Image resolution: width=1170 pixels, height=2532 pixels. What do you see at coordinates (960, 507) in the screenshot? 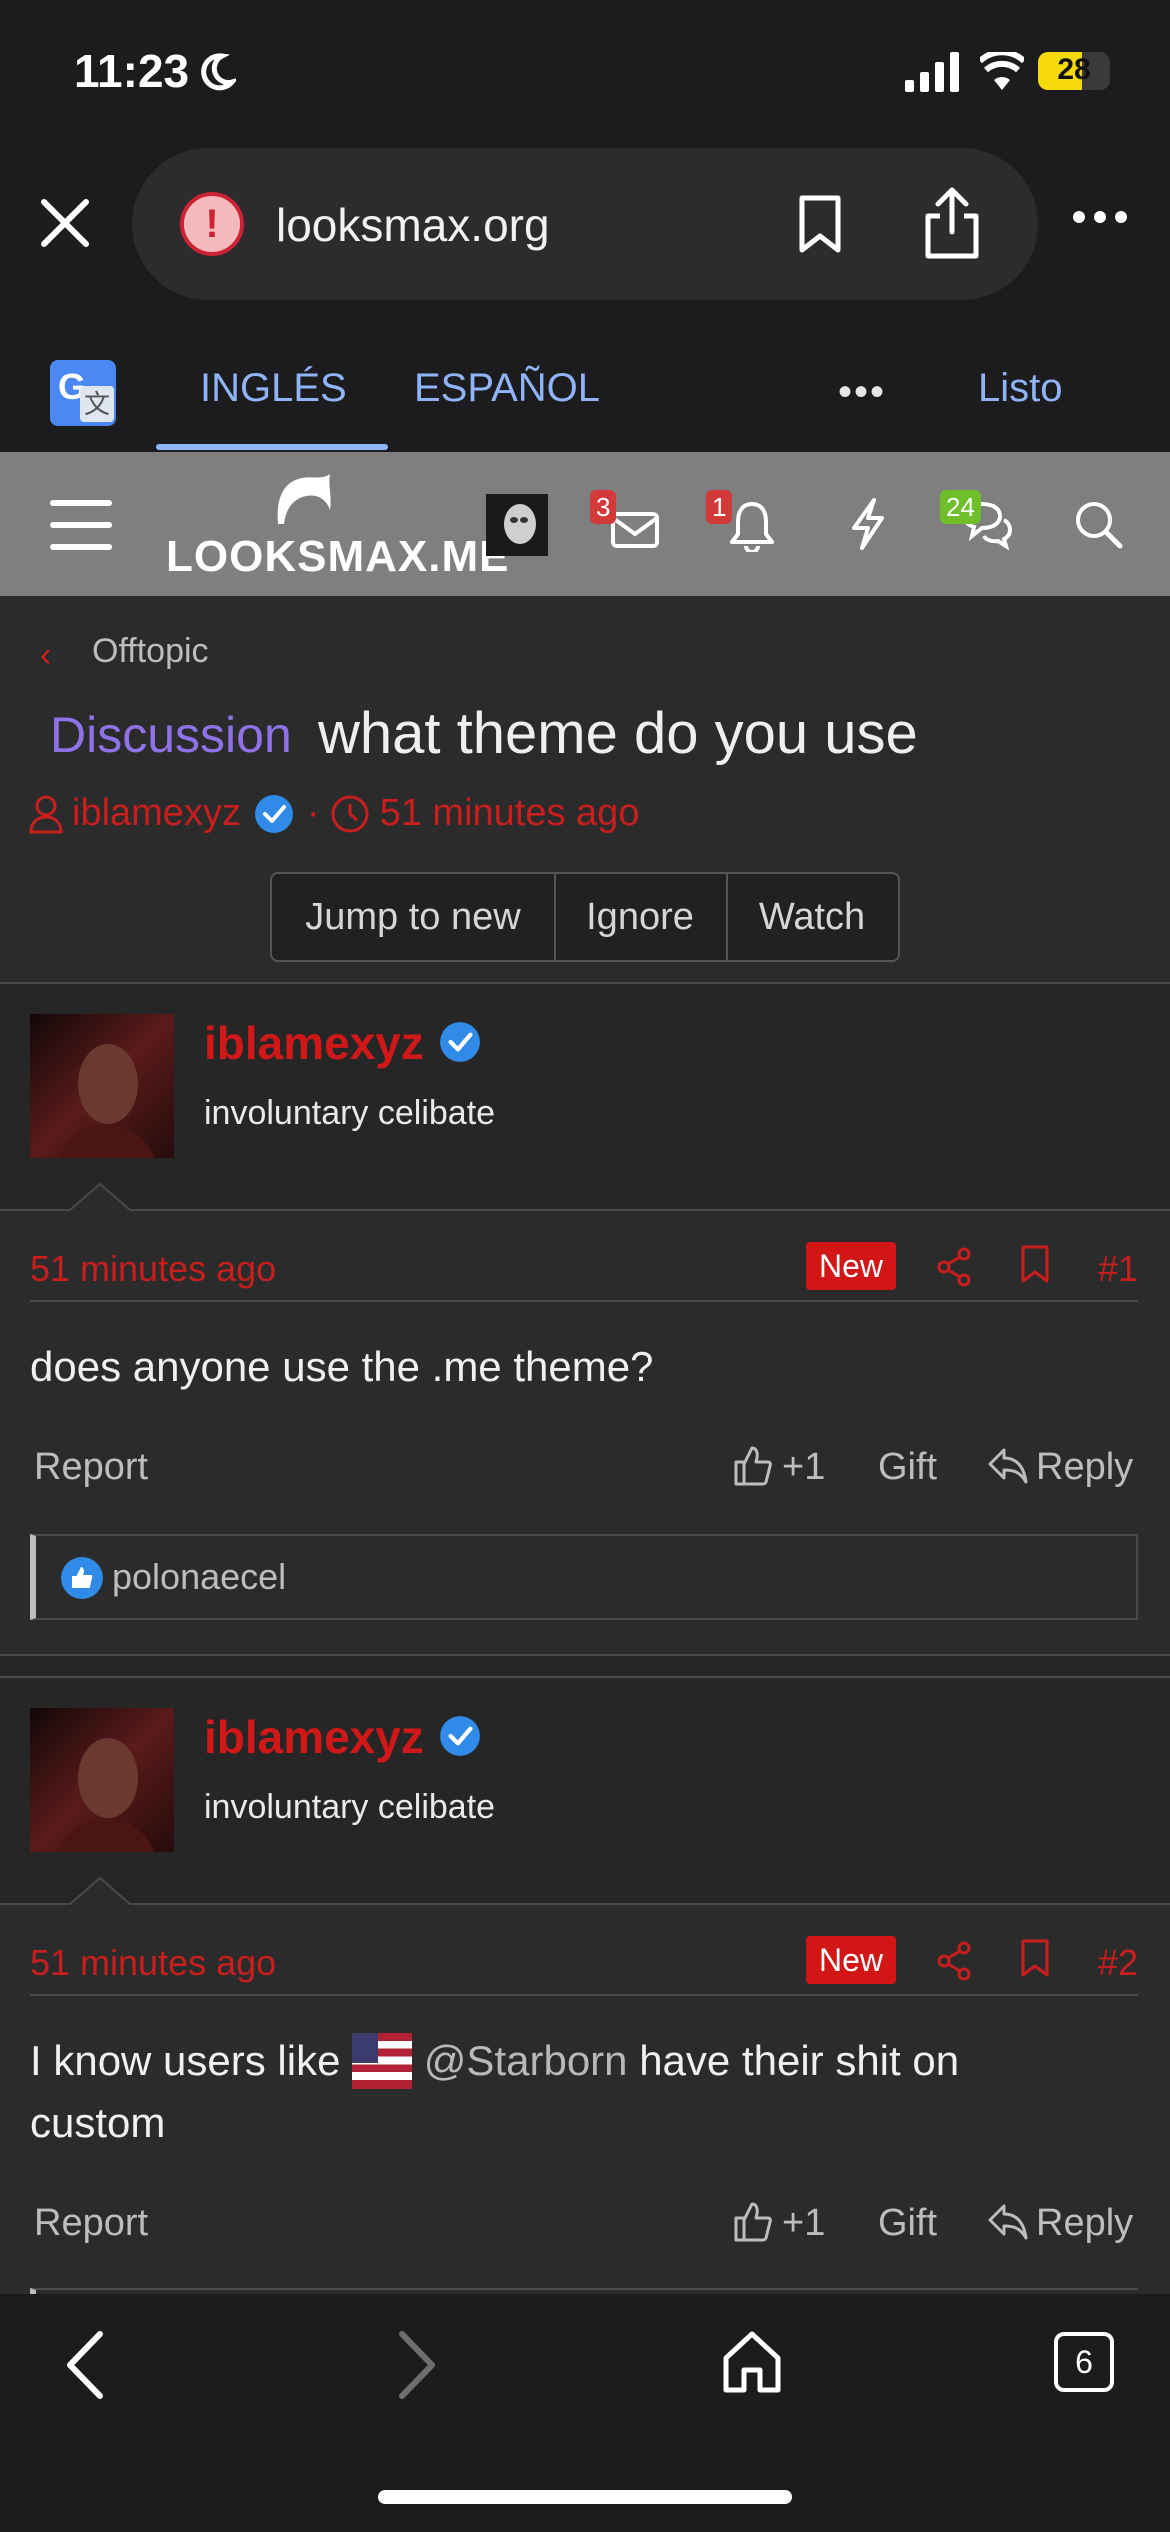
I see `chats-badge: 24` at bounding box center [960, 507].